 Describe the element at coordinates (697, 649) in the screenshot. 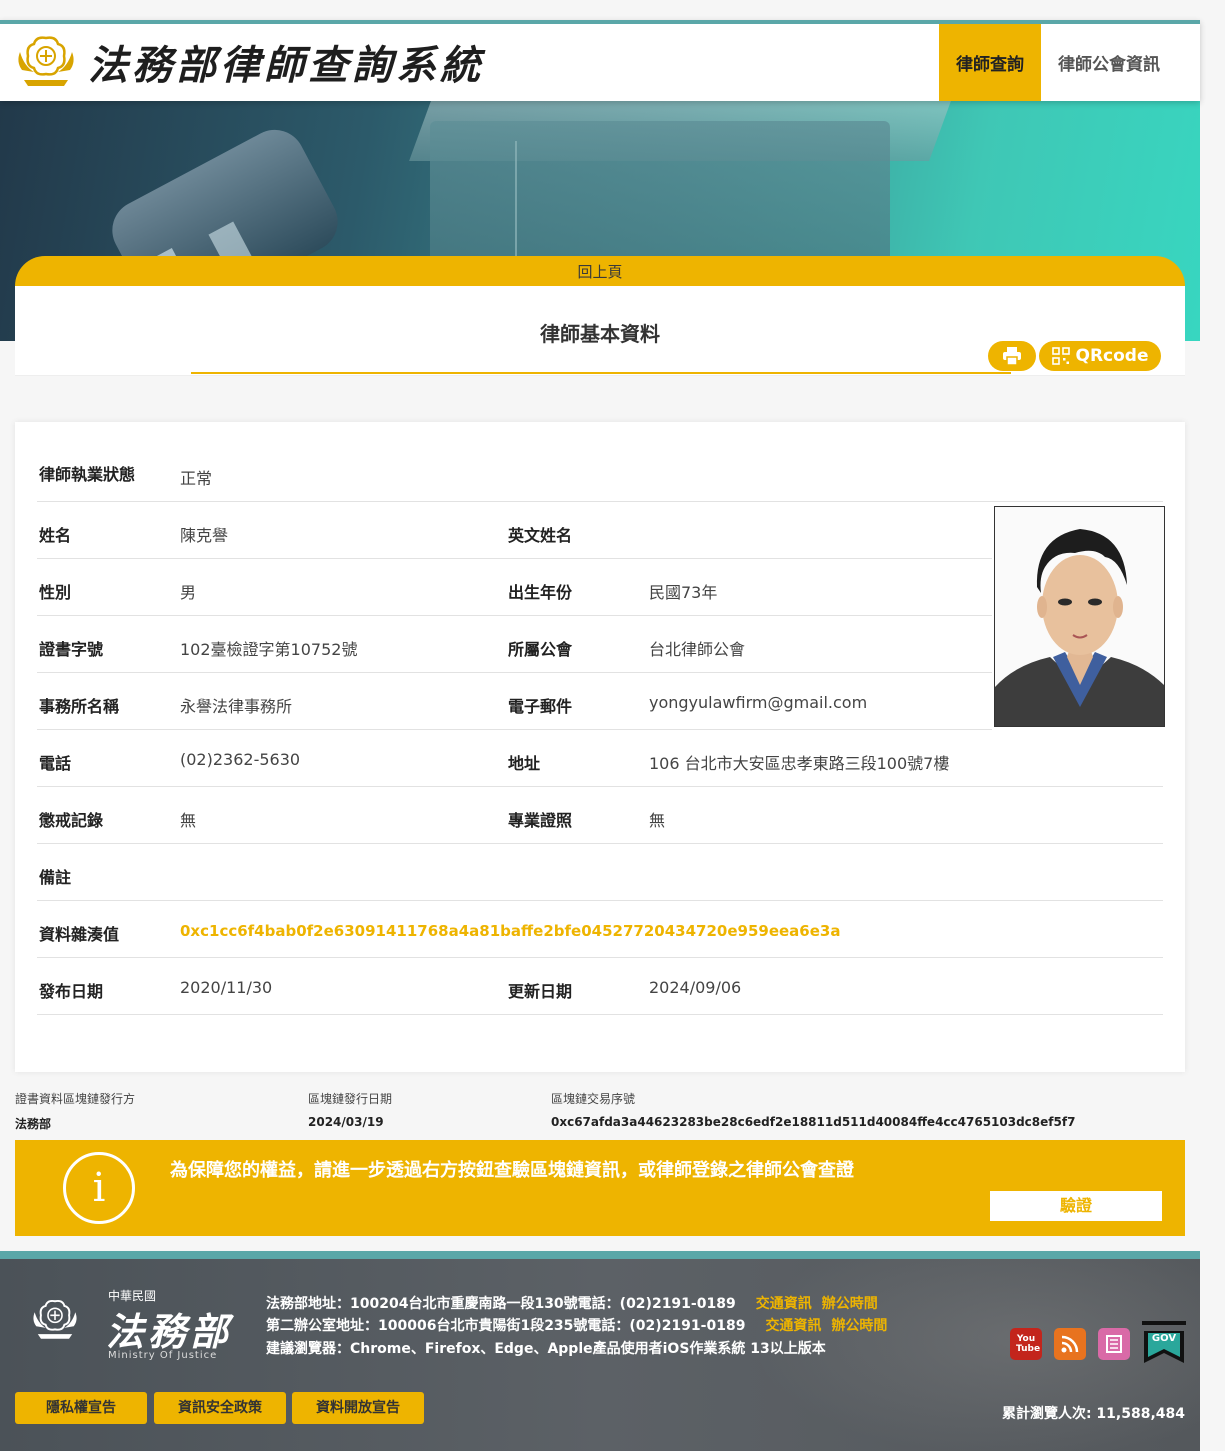

I see `bar-value: 台北律師公會` at that location.